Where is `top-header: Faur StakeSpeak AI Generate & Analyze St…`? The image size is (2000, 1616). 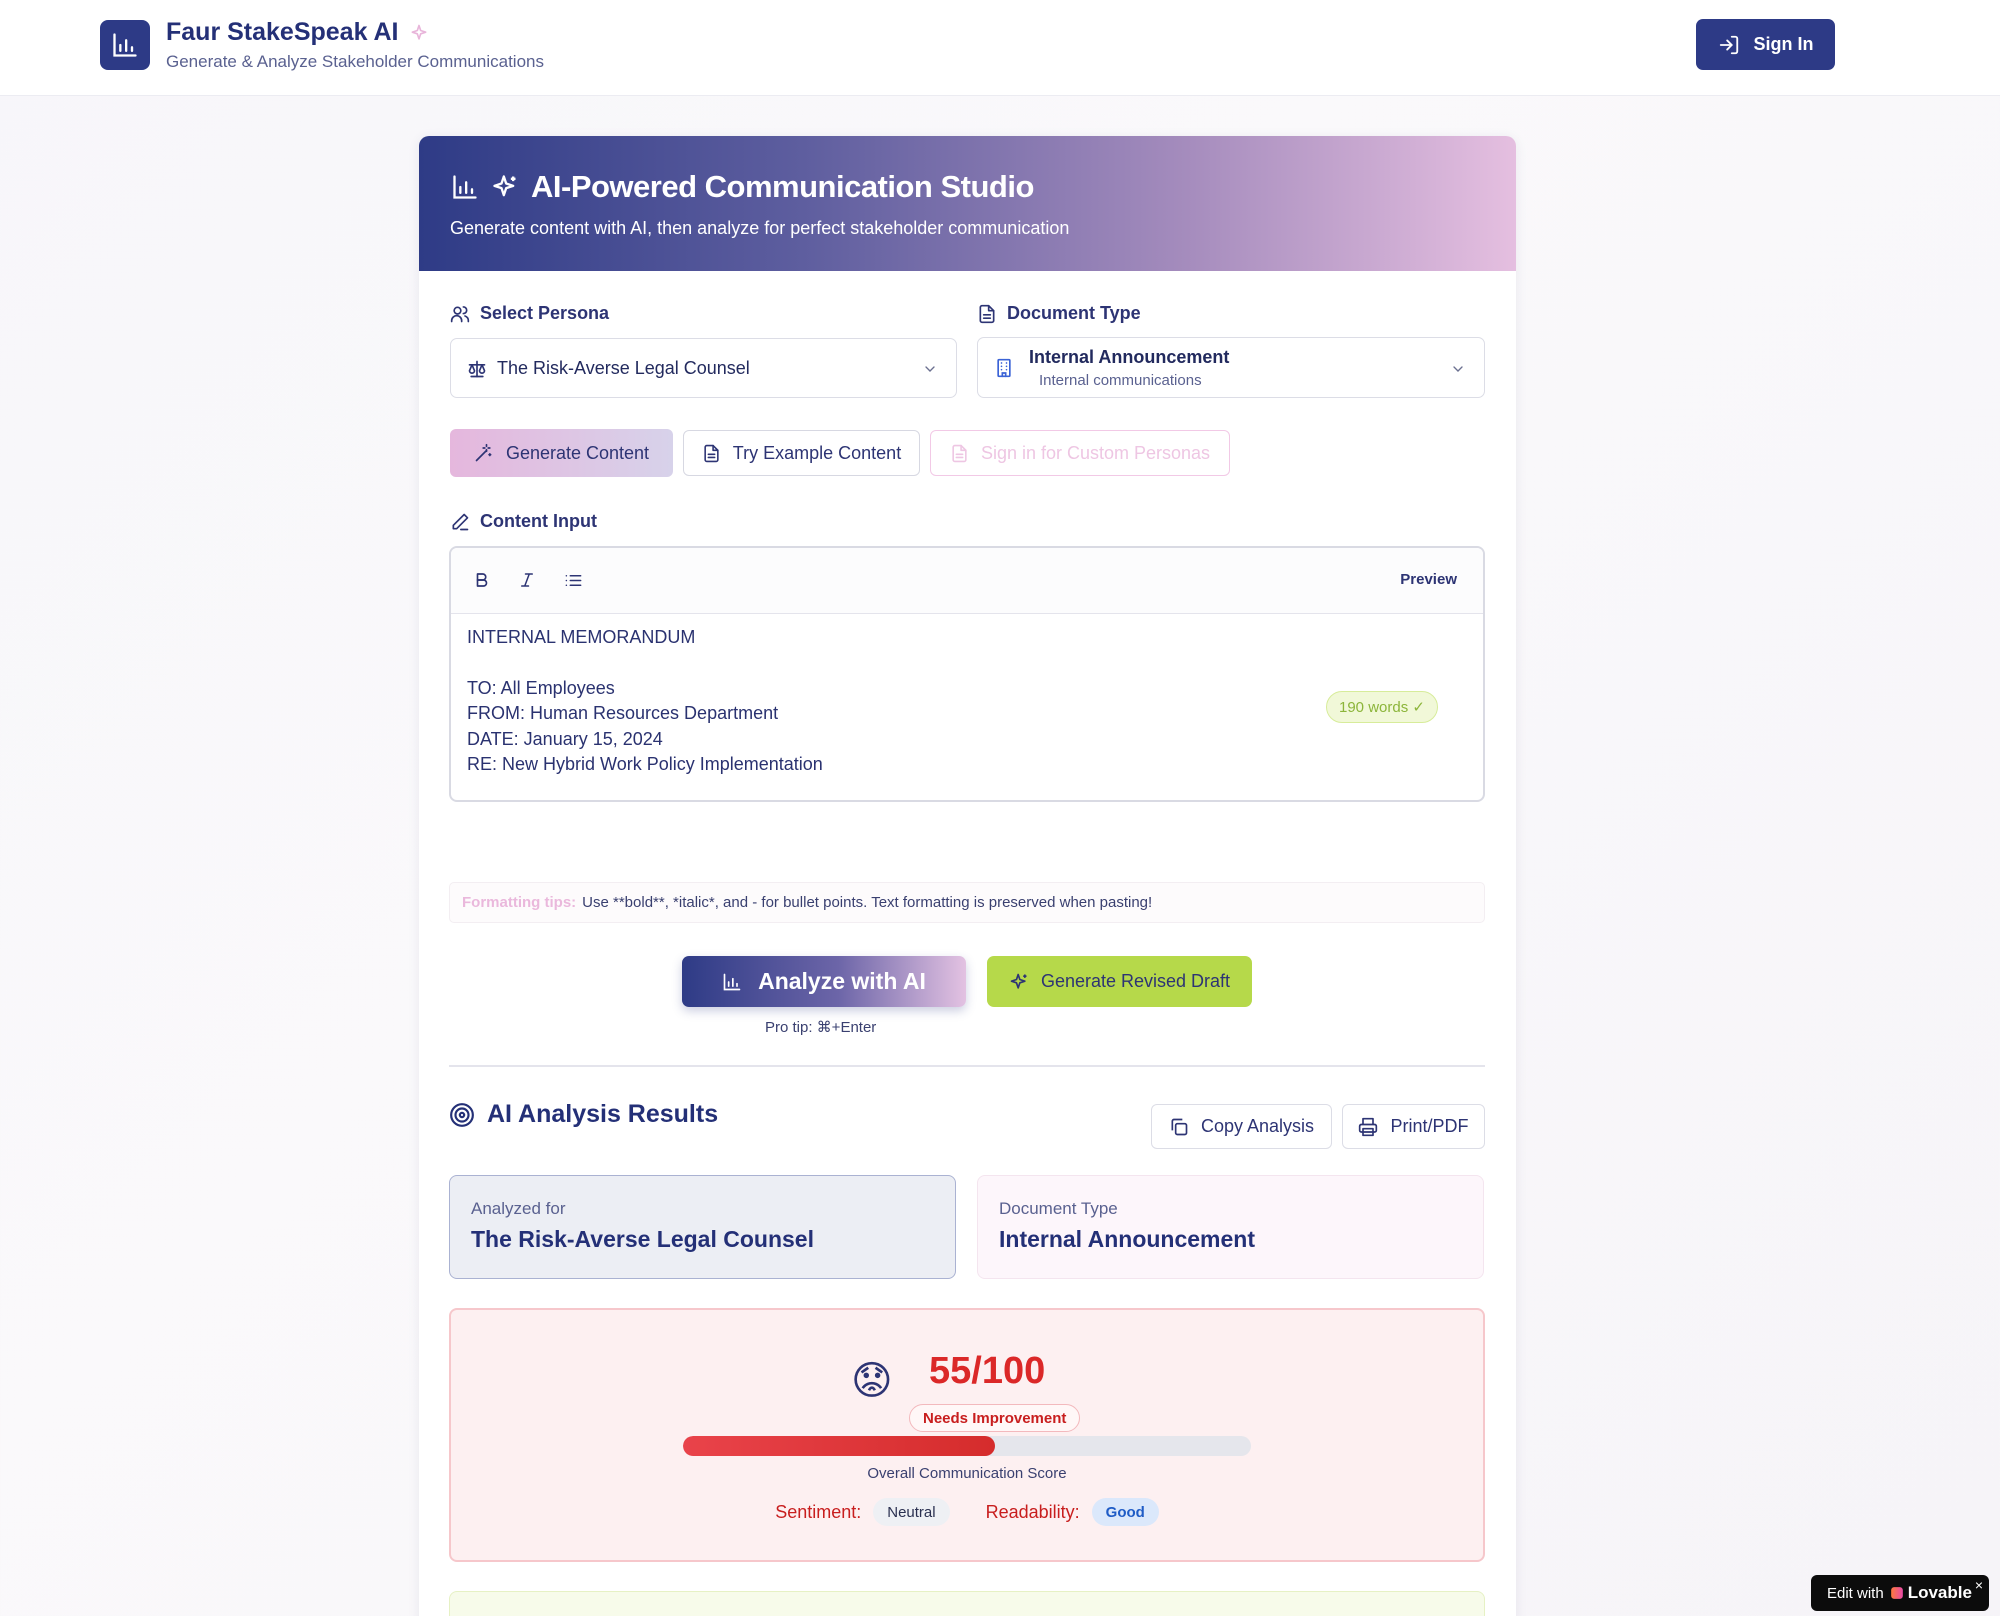 top-header: Faur StakeSpeak AI Generate & Analyze St… is located at coordinates (1000, 48).